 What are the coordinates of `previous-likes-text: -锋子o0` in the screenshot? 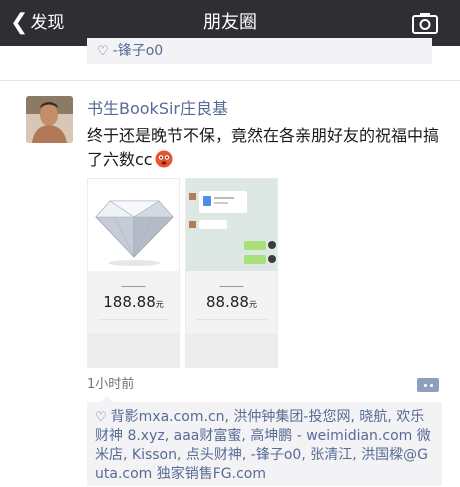 It's located at (138, 51).